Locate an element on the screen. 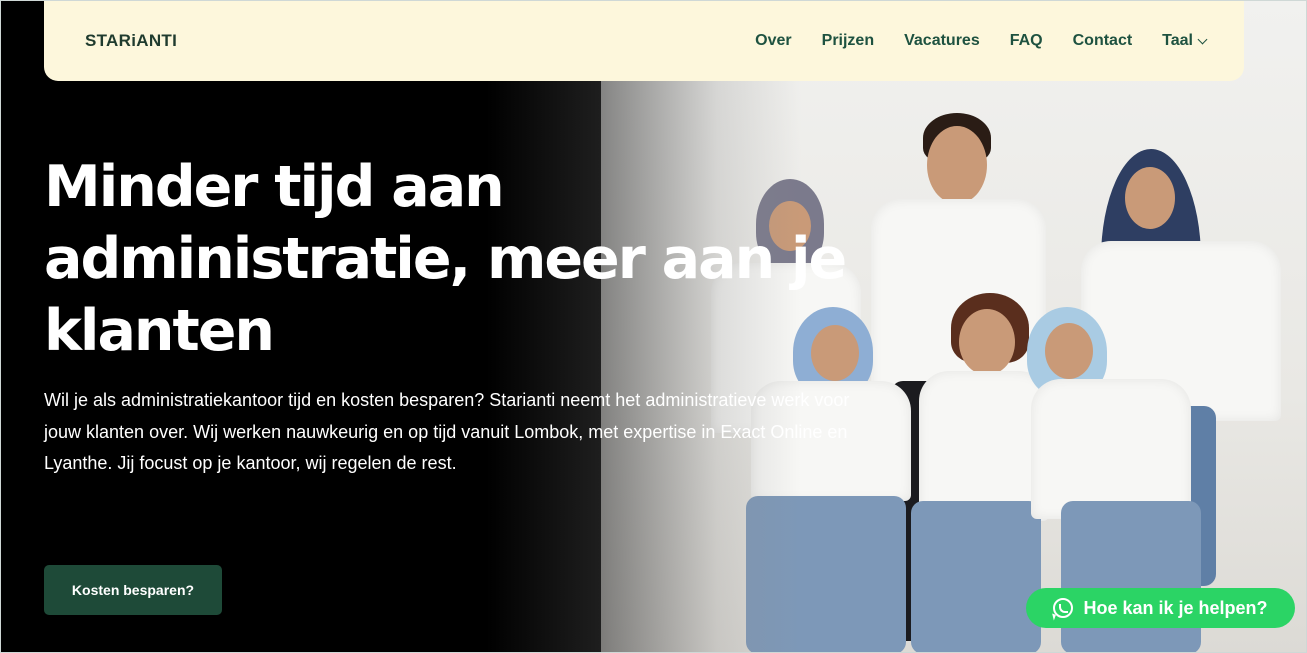  brand-logo: STARiANTI is located at coordinates (131, 41).